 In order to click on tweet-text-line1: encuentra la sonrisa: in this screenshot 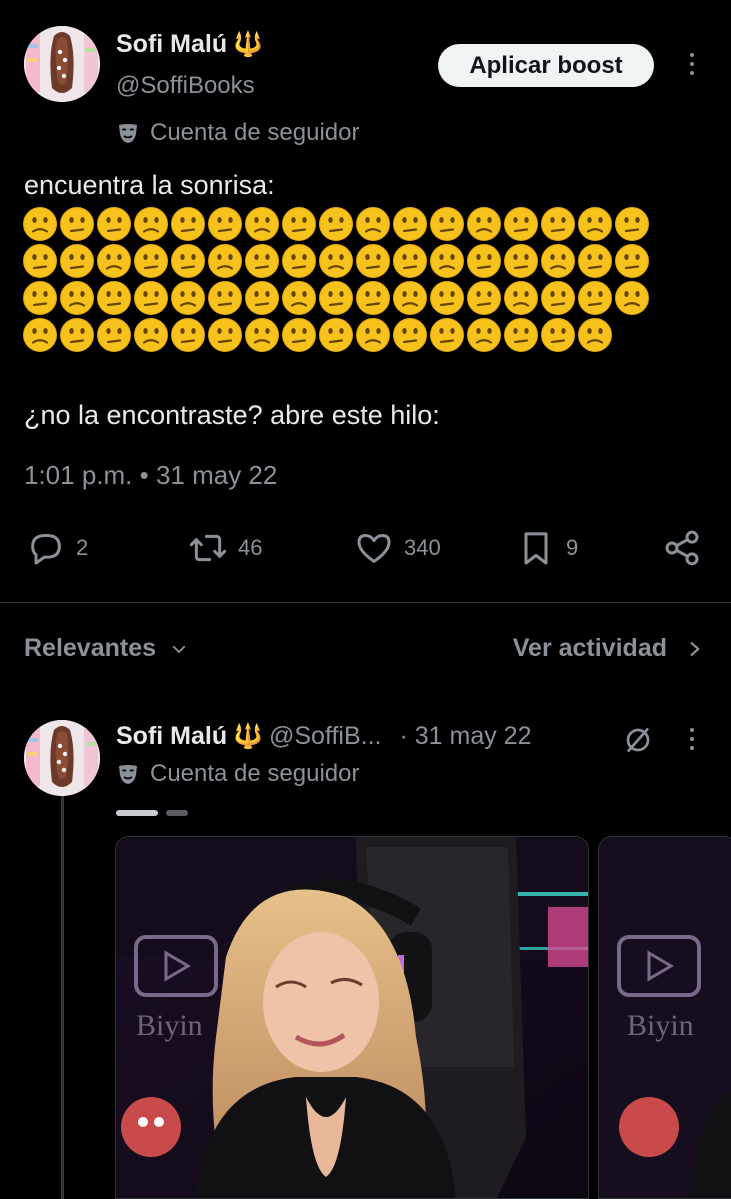, I will do `click(149, 185)`.